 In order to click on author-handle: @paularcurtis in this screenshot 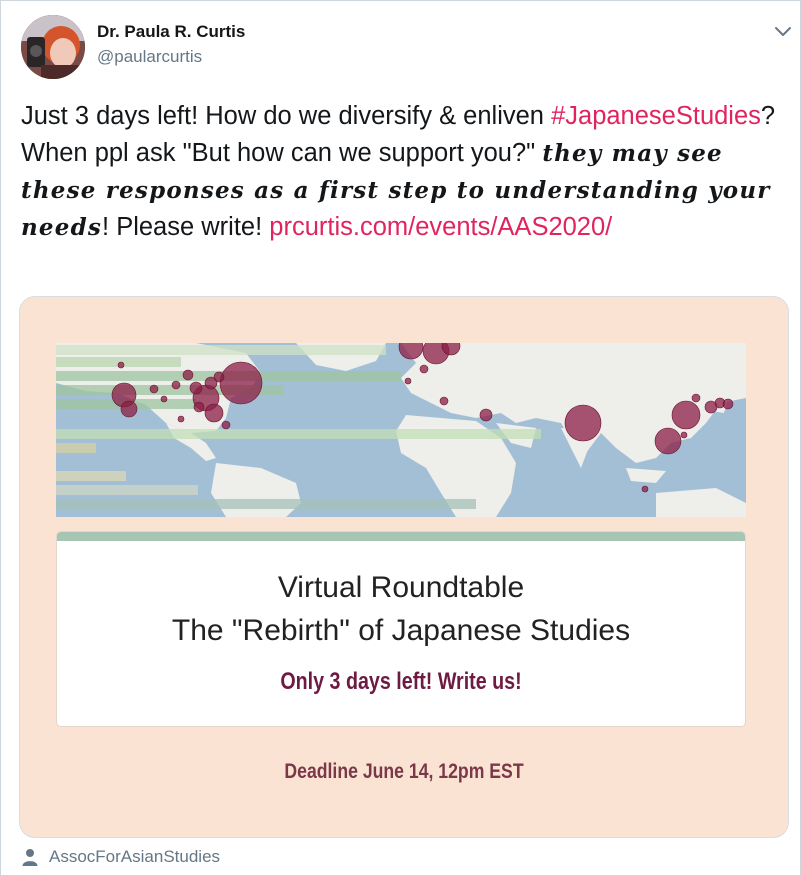, I will do `click(149, 57)`.